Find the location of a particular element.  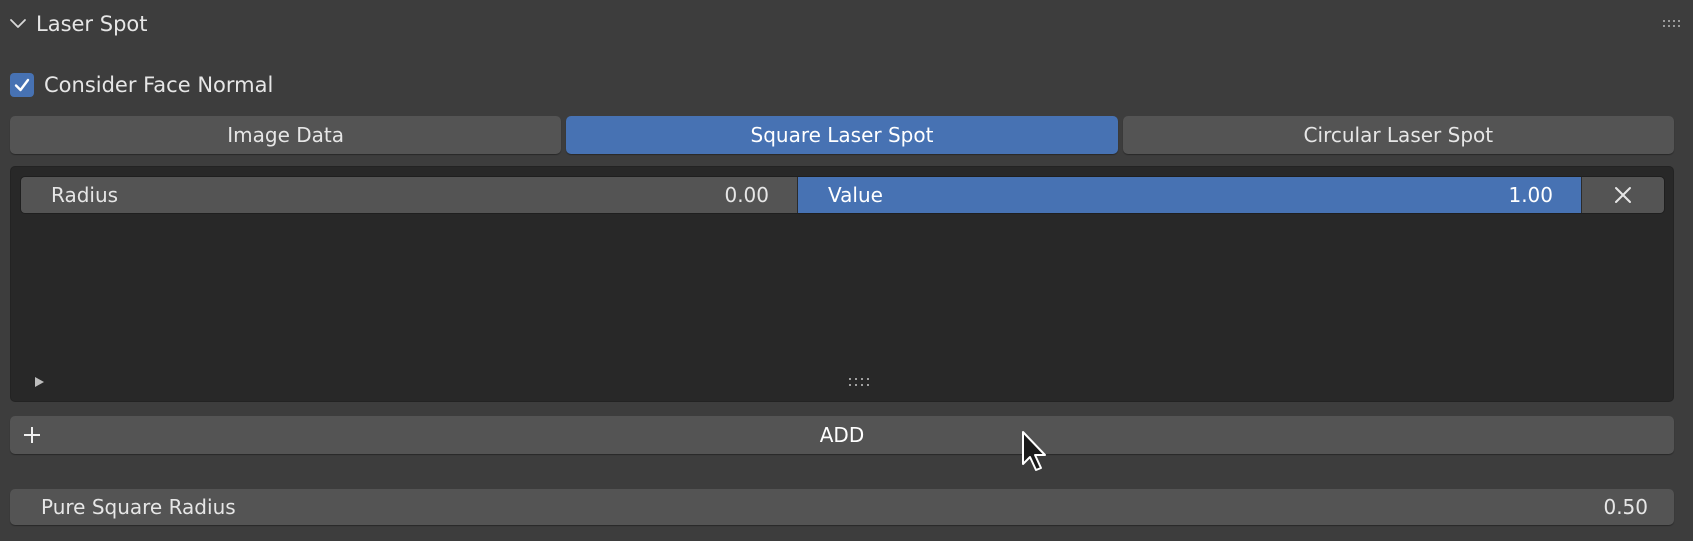

checkmark-icon is located at coordinates (22, 85).